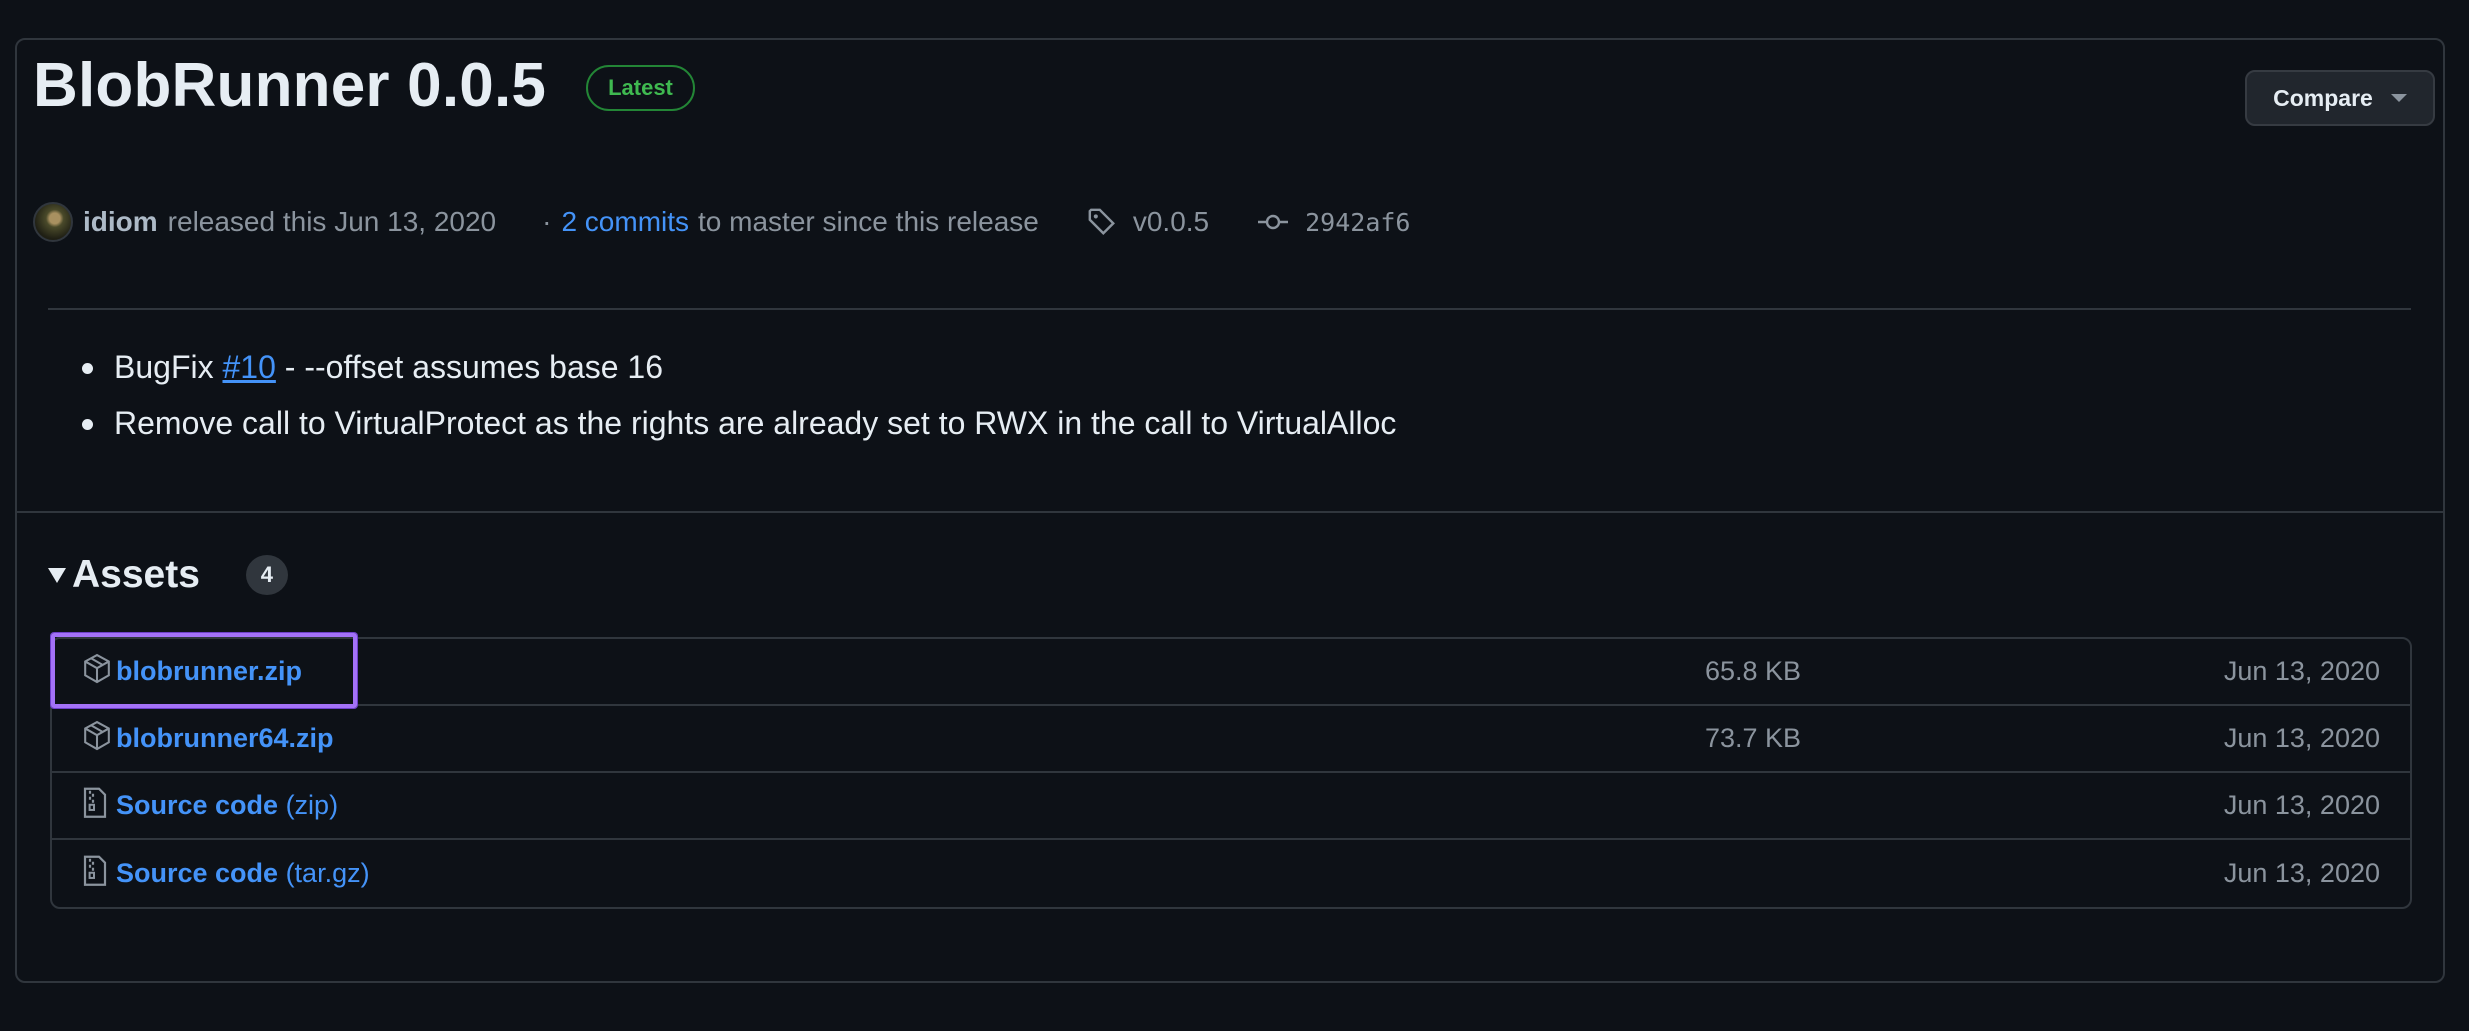  I want to click on issue-link: #10, so click(248, 367).